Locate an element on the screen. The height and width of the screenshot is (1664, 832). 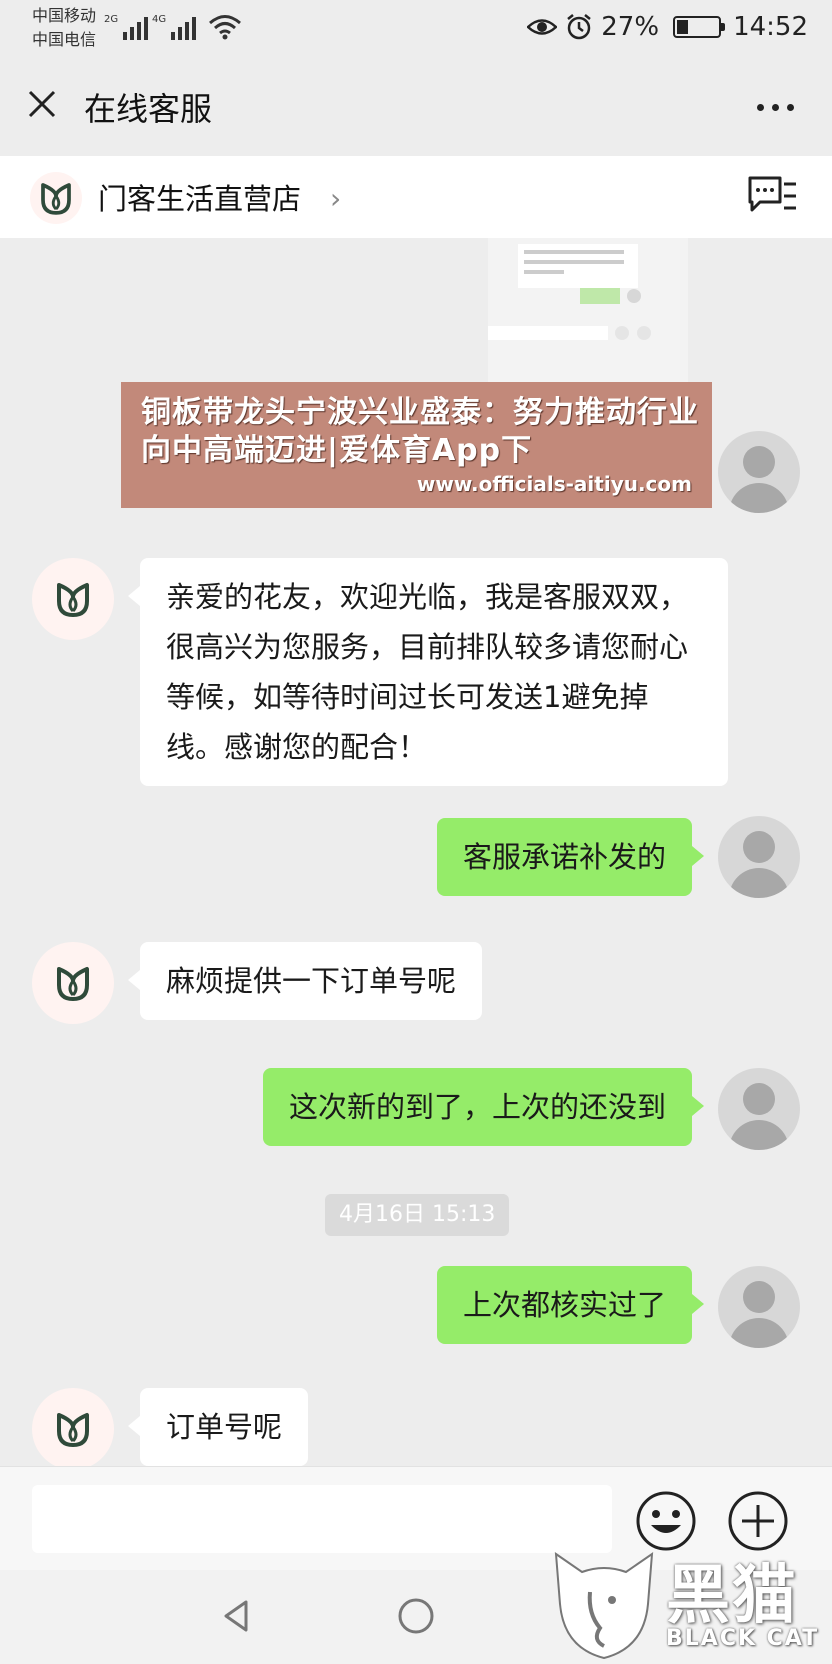
message-bubble: 麻烦提供一下订单号呢 is located at coordinates (305, 981).